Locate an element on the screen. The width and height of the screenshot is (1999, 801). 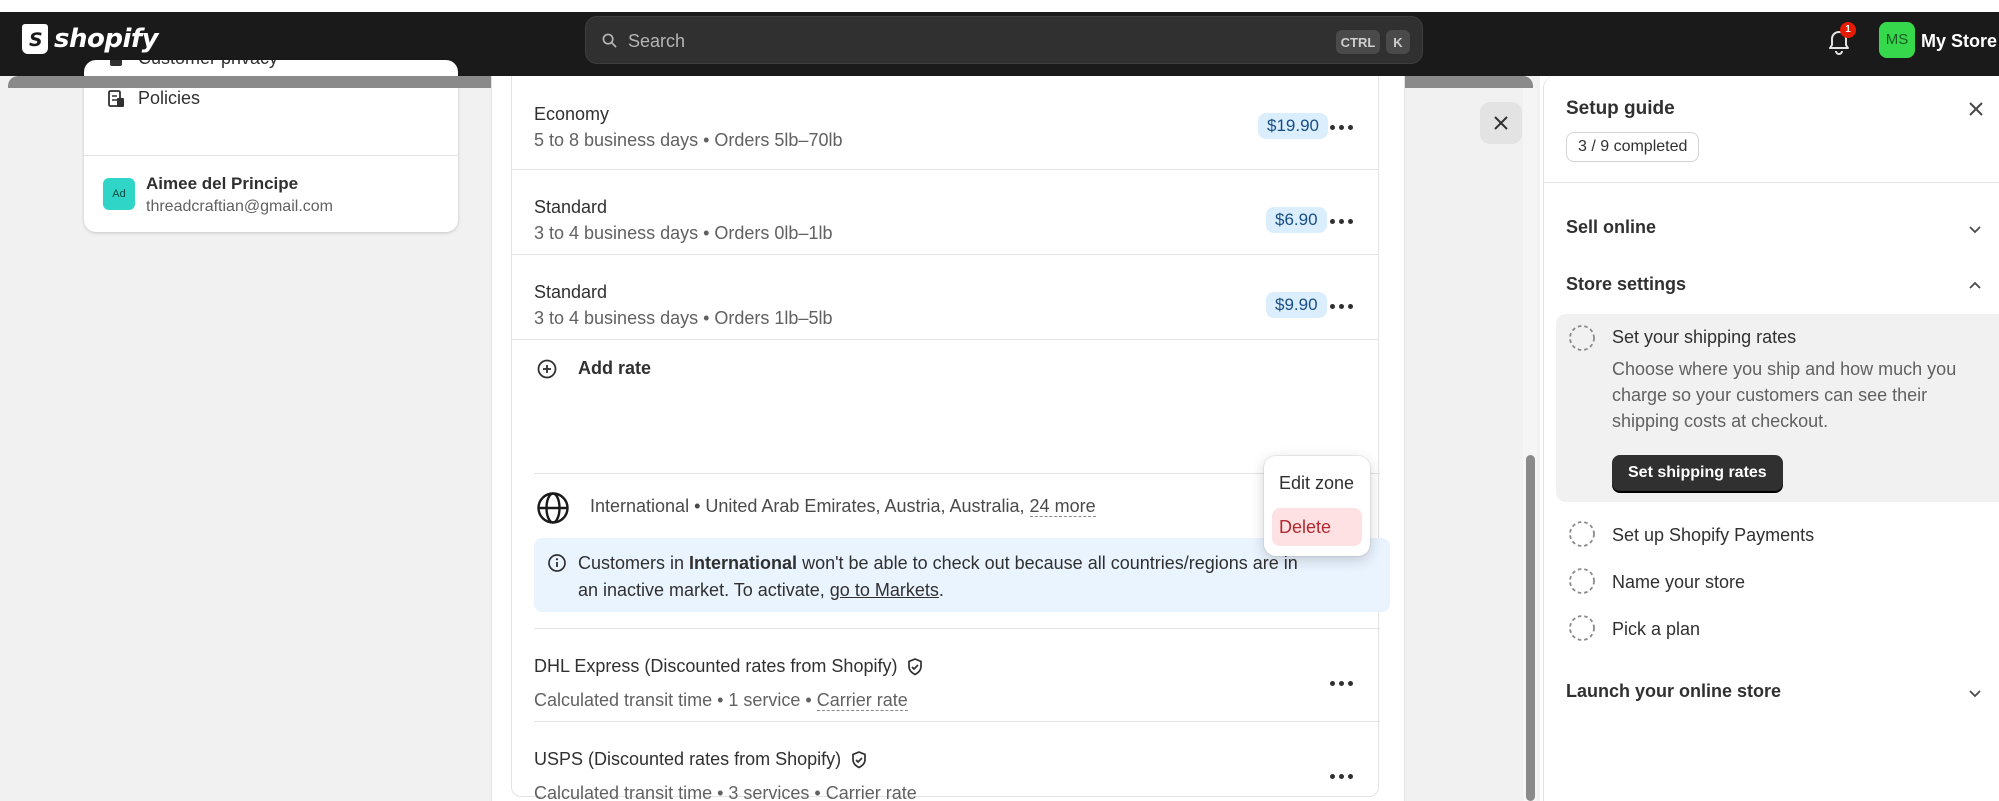
setup-progress-badge: 3 / 9 completed is located at coordinates (1633, 147).